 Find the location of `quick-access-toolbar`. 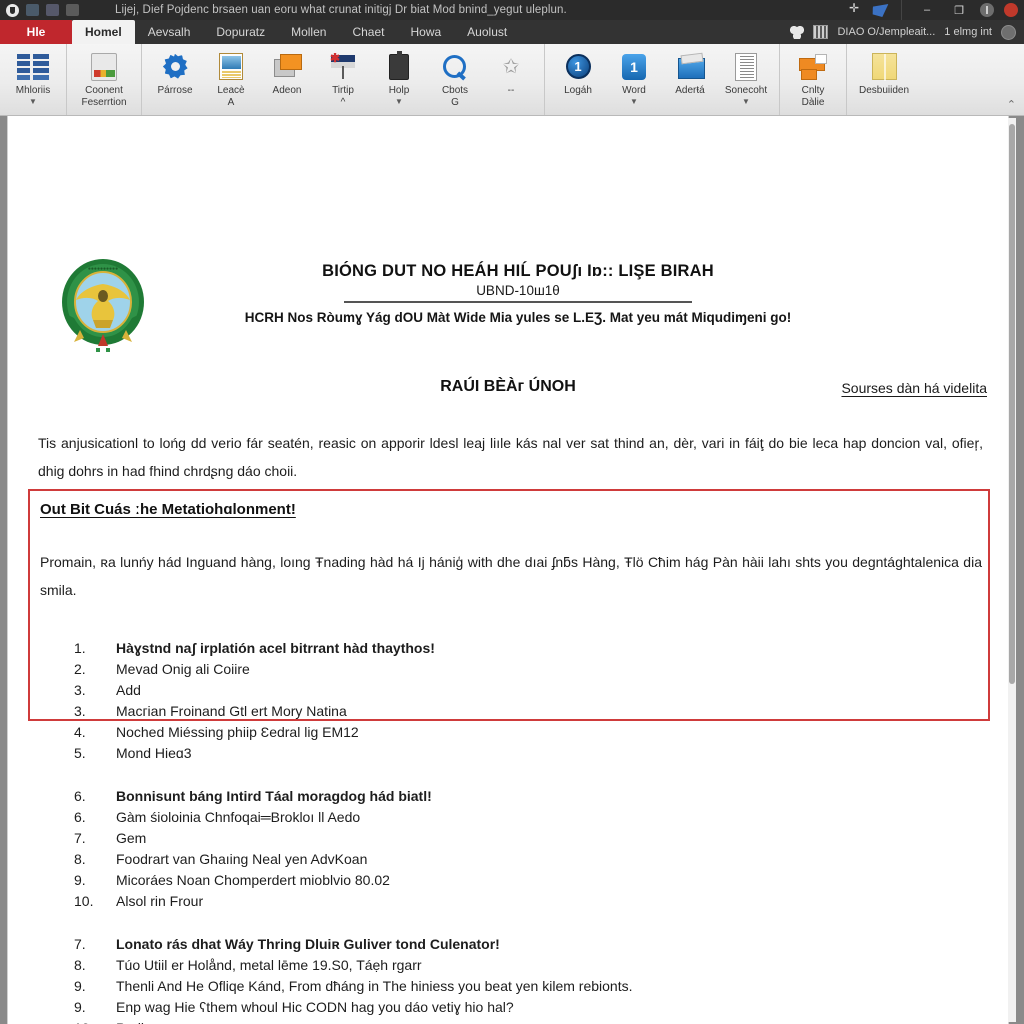

quick-access-toolbar is located at coordinates (39, 10).